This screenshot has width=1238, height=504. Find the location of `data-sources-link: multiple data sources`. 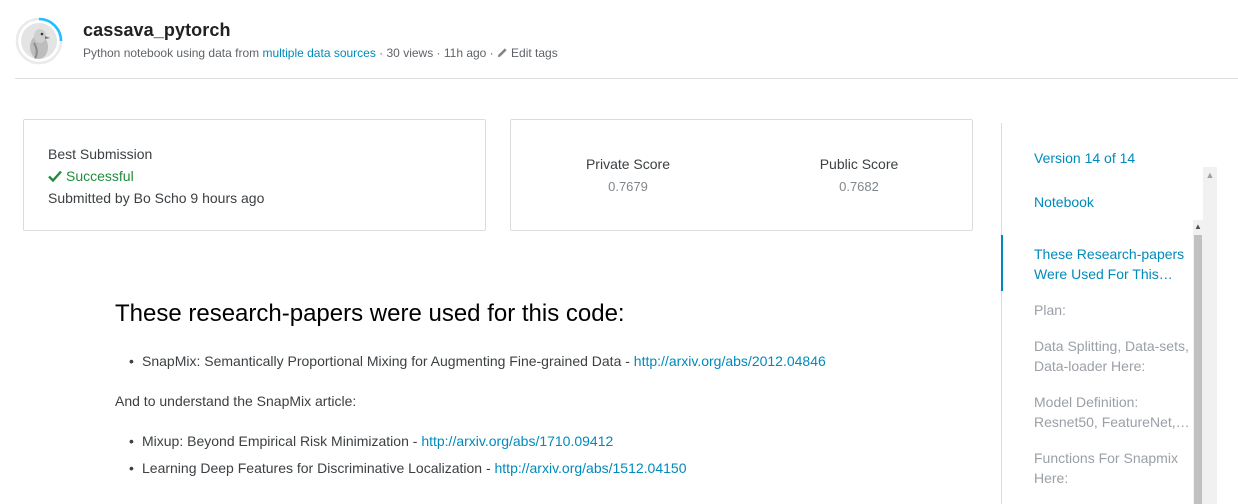

data-sources-link: multiple data sources is located at coordinates (318, 53).